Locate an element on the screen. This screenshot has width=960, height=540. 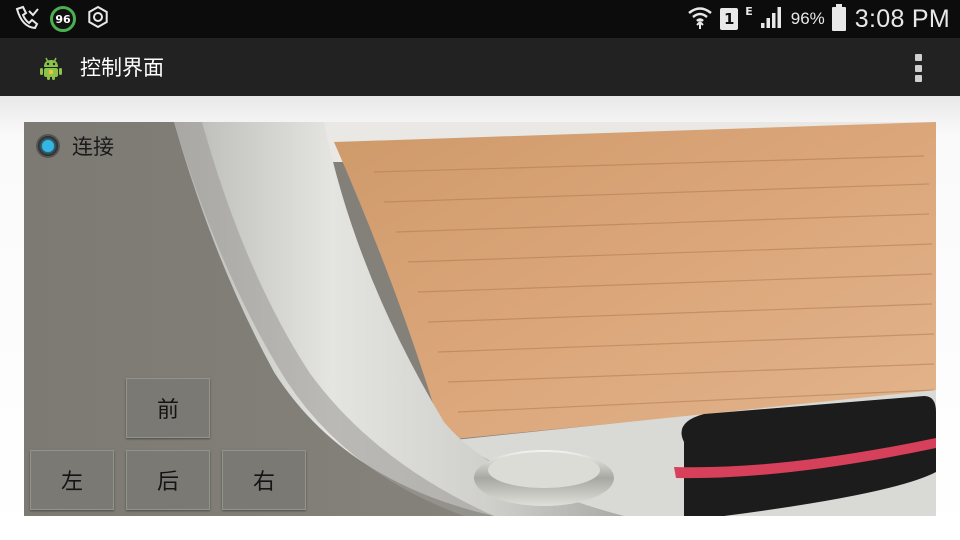
right-button: 右 is located at coordinates (264, 480).